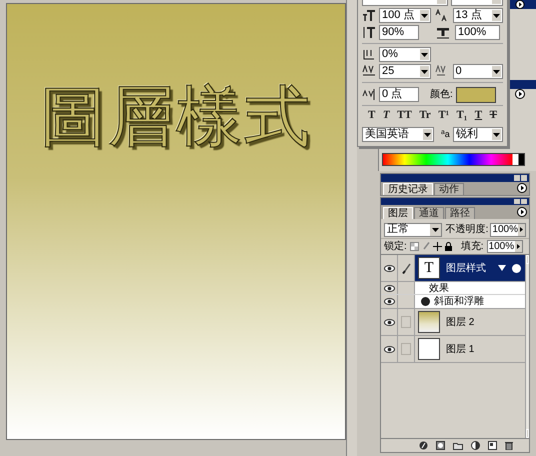 The image size is (536, 456). Describe the element at coordinates (445, 134) in the screenshot. I see `antialias-label: $^{a}$a` at that location.